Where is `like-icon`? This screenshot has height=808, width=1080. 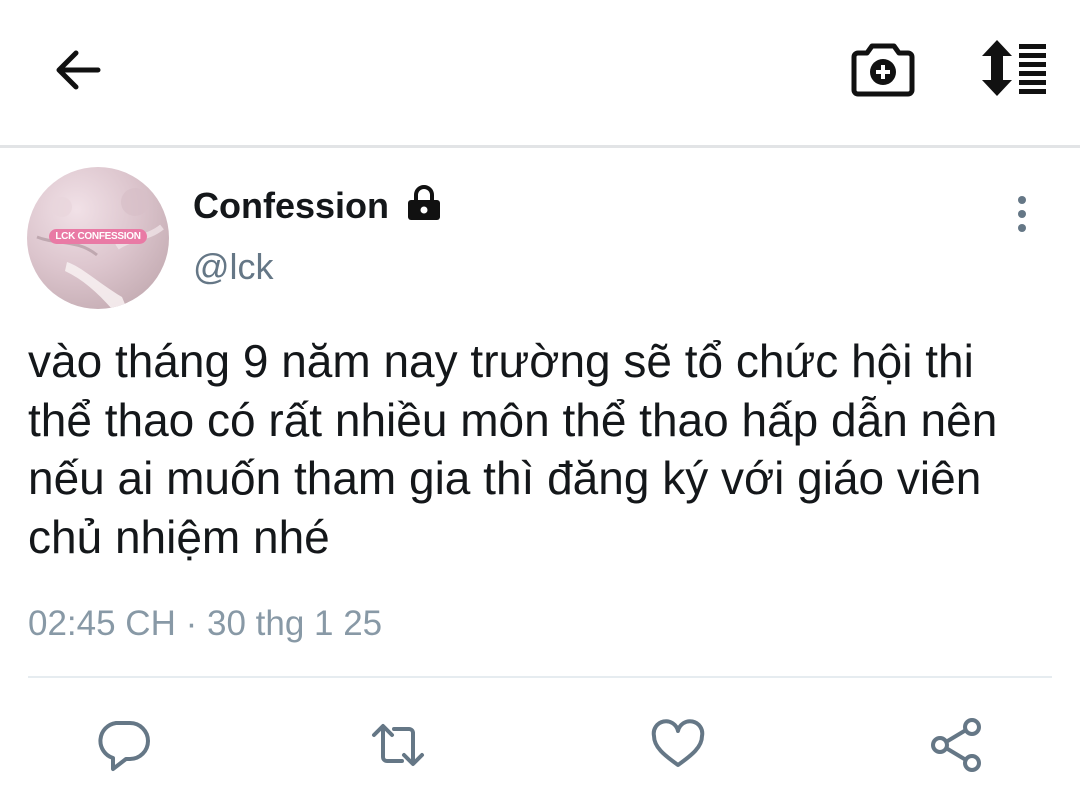
like-icon is located at coordinates (678, 745).